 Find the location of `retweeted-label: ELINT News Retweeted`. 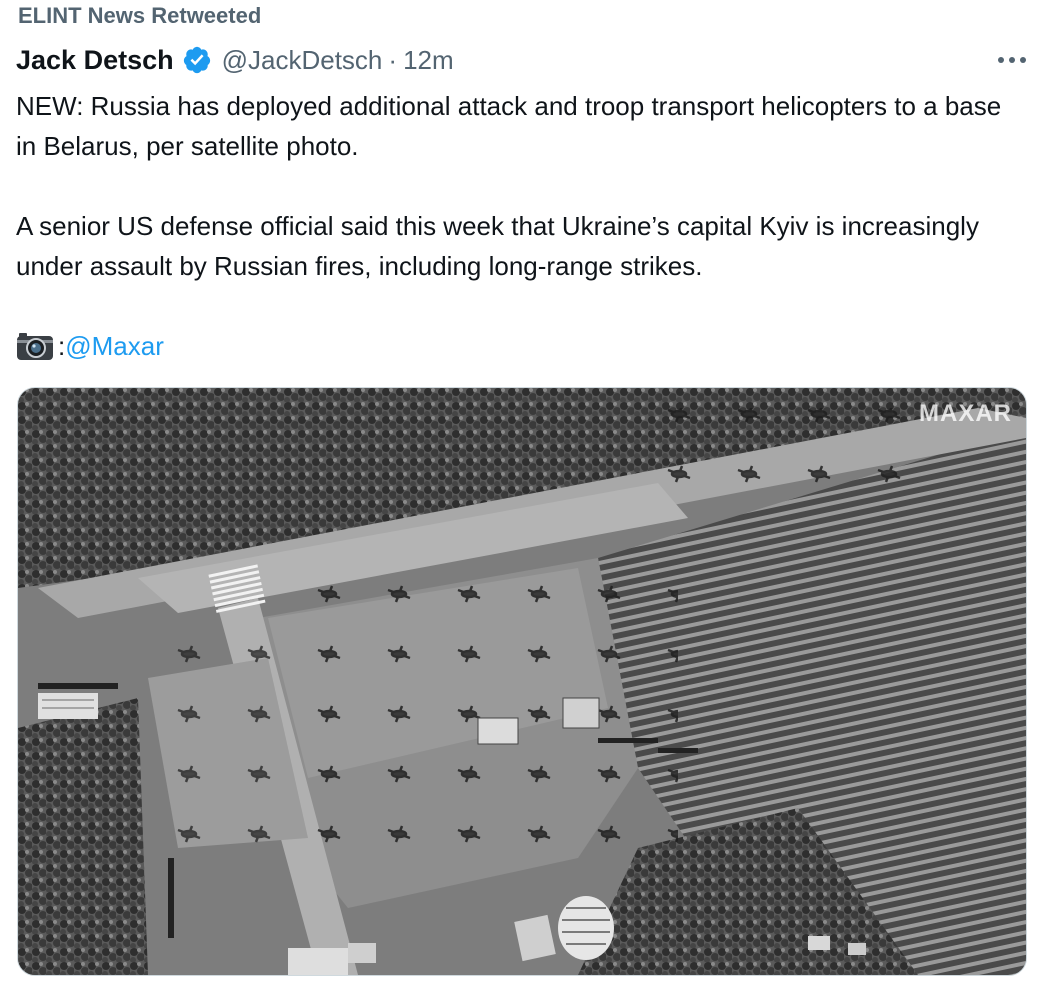

retweeted-label: ELINT News Retweeted is located at coordinates (139, 16).